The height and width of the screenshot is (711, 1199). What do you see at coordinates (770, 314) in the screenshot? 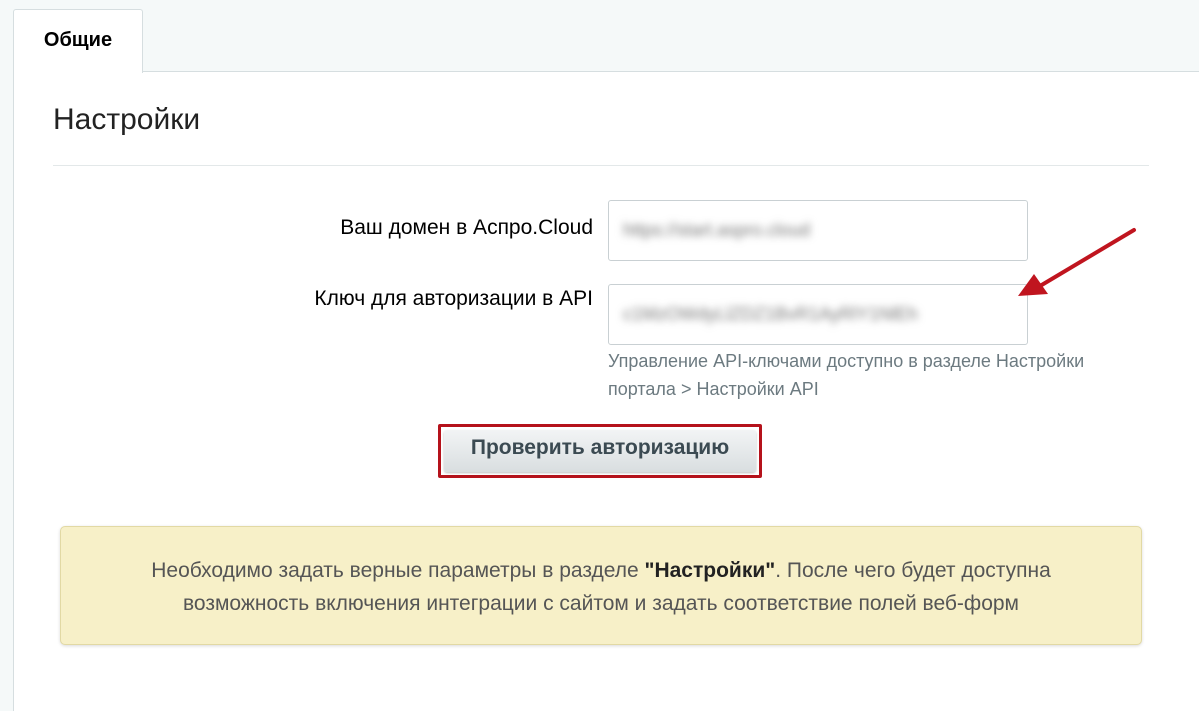
I see `api-key-value: c1MzOWdyLlZDZ1BvR1AyRlY1NlEh` at bounding box center [770, 314].